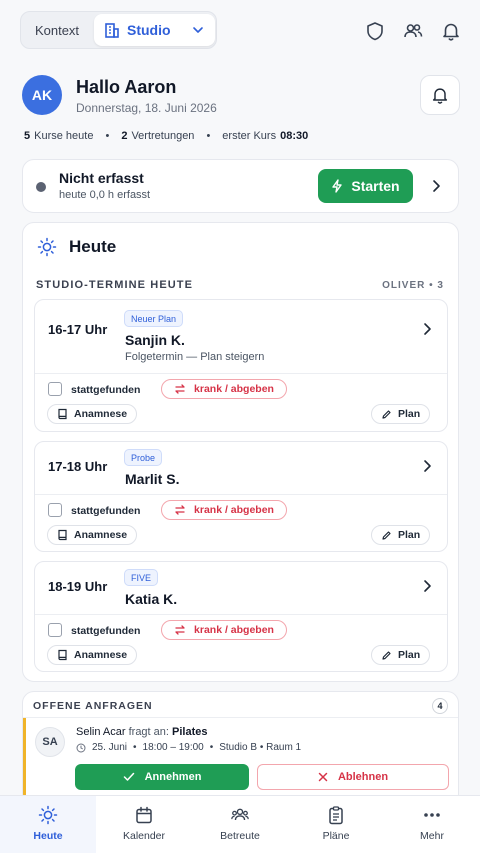 Image resolution: width=480 pixels, height=853 pixels. Describe the element at coordinates (163, 136) in the screenshot. I see `subs-label: Vertretungen` at that location.